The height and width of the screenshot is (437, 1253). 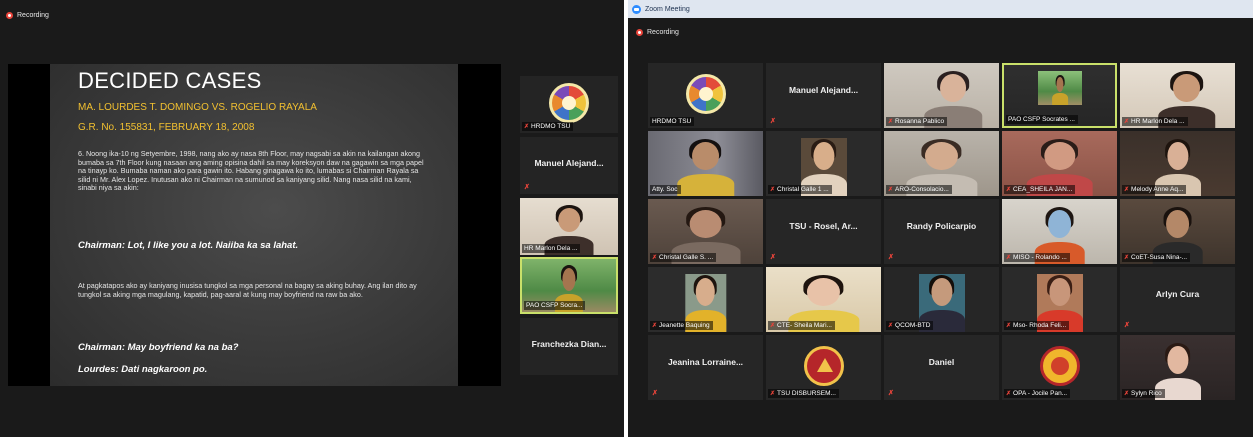 I want to click on participant-name: Daniel, so click(x=941, y=362).